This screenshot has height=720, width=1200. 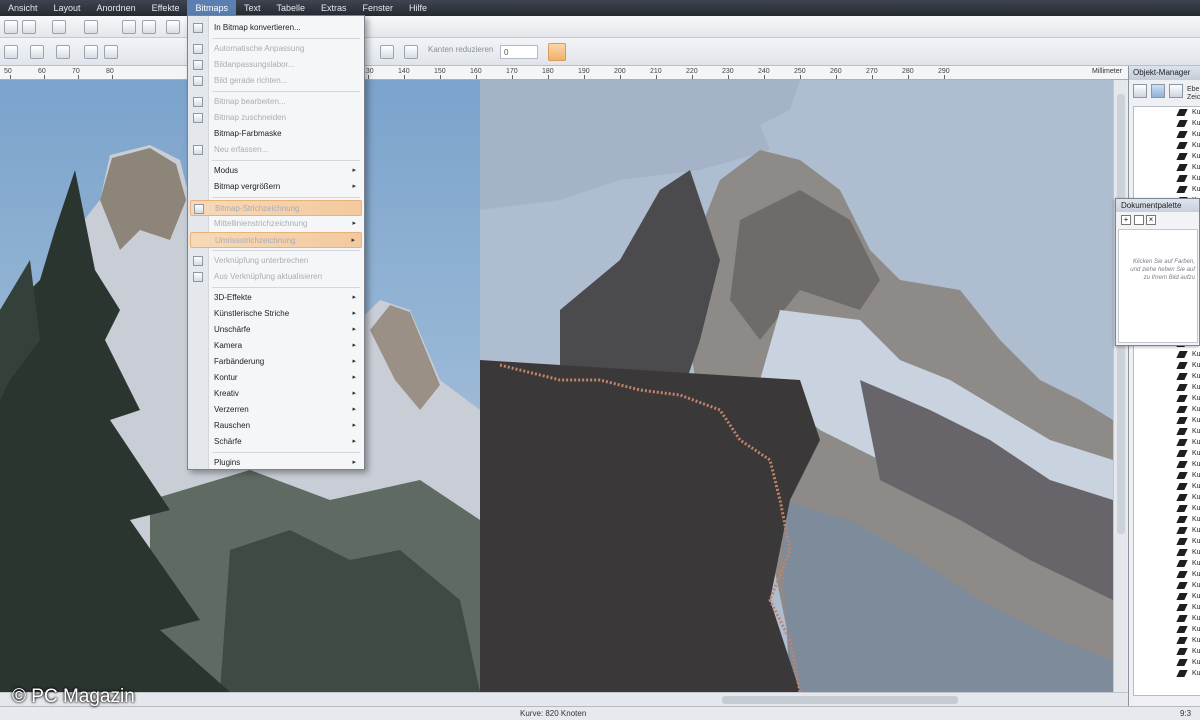 I want to click on horizontal-scroll-thumb, so click(x=840, y=700).